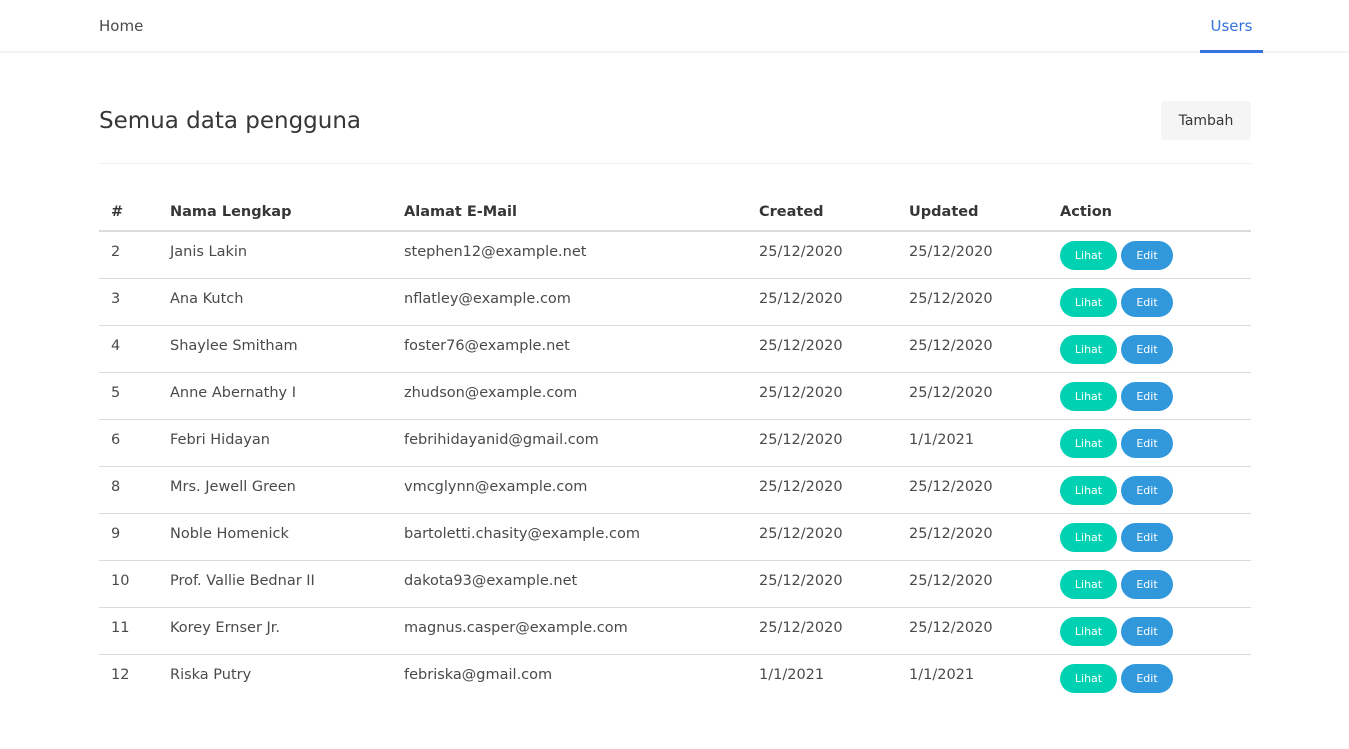 This screenshot has width=1349, height=749. Describe the element at coordinates (128, 443) in the screenshot. I see `cell-number: 6` at that location.